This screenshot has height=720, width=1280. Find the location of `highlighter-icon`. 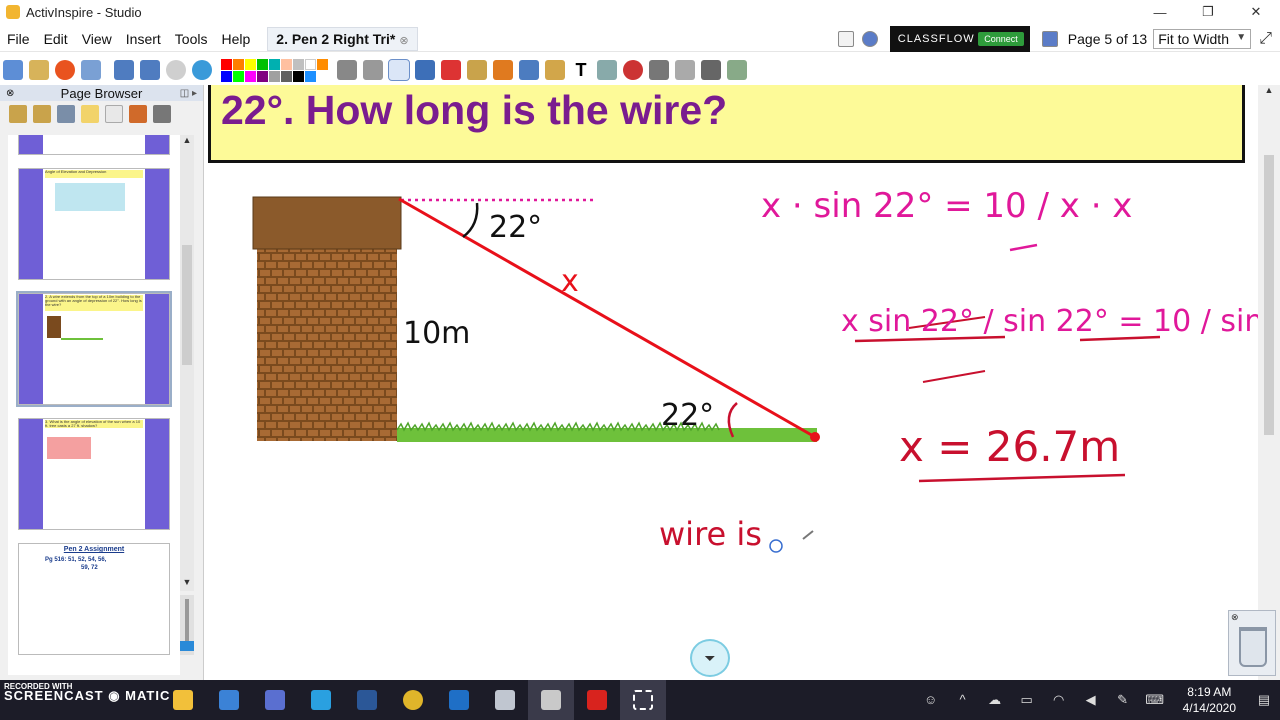

highlighter-icon is located at coordinates (425, 70).